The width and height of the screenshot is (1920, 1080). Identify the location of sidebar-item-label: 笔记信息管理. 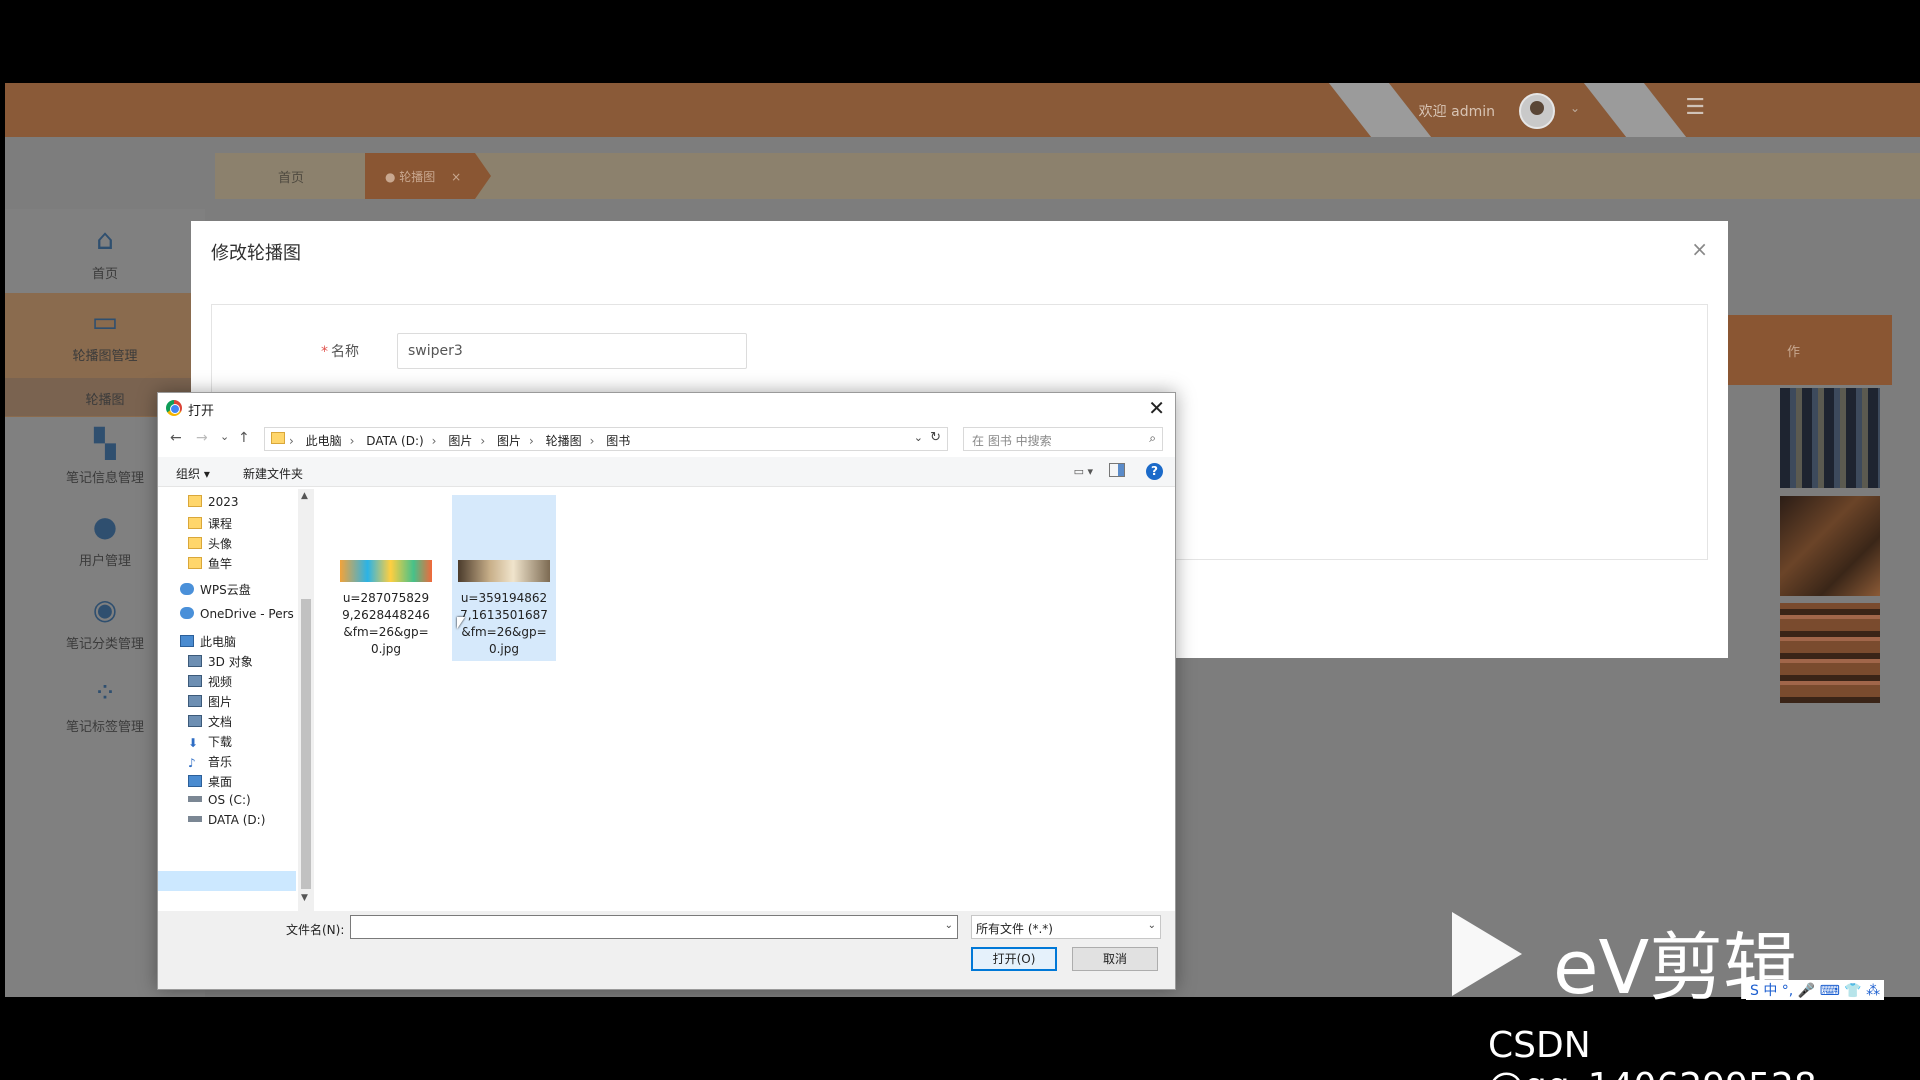
(104, 478).